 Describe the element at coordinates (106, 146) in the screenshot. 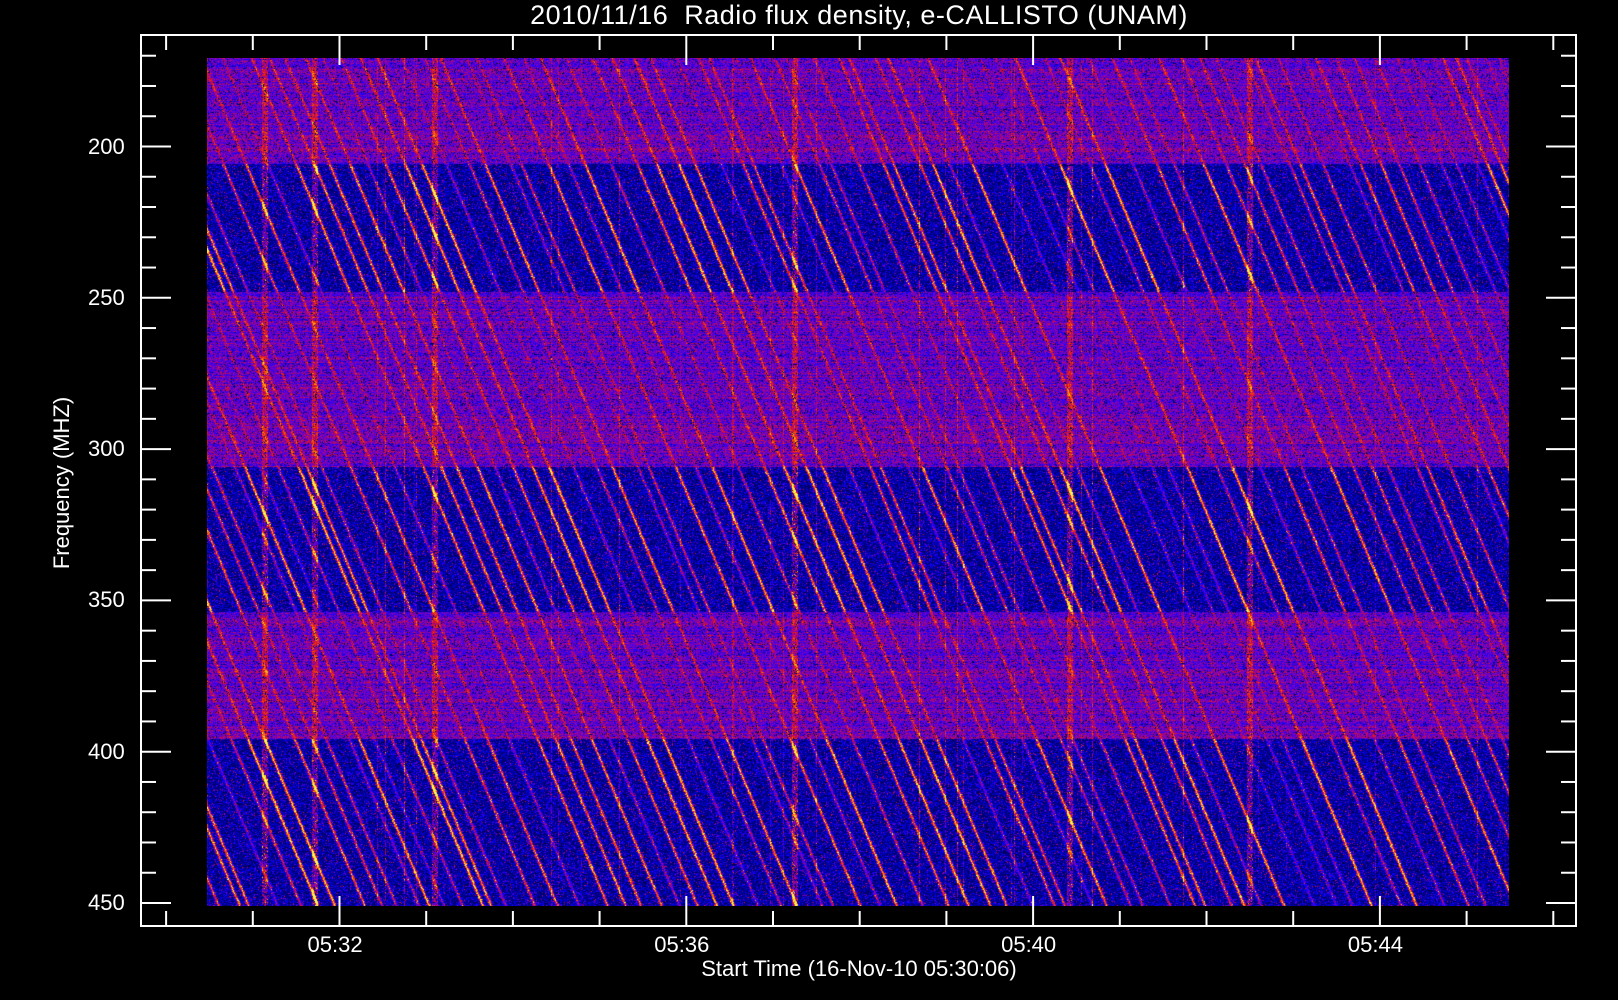

I see `y-tick-label: 200` at that location.